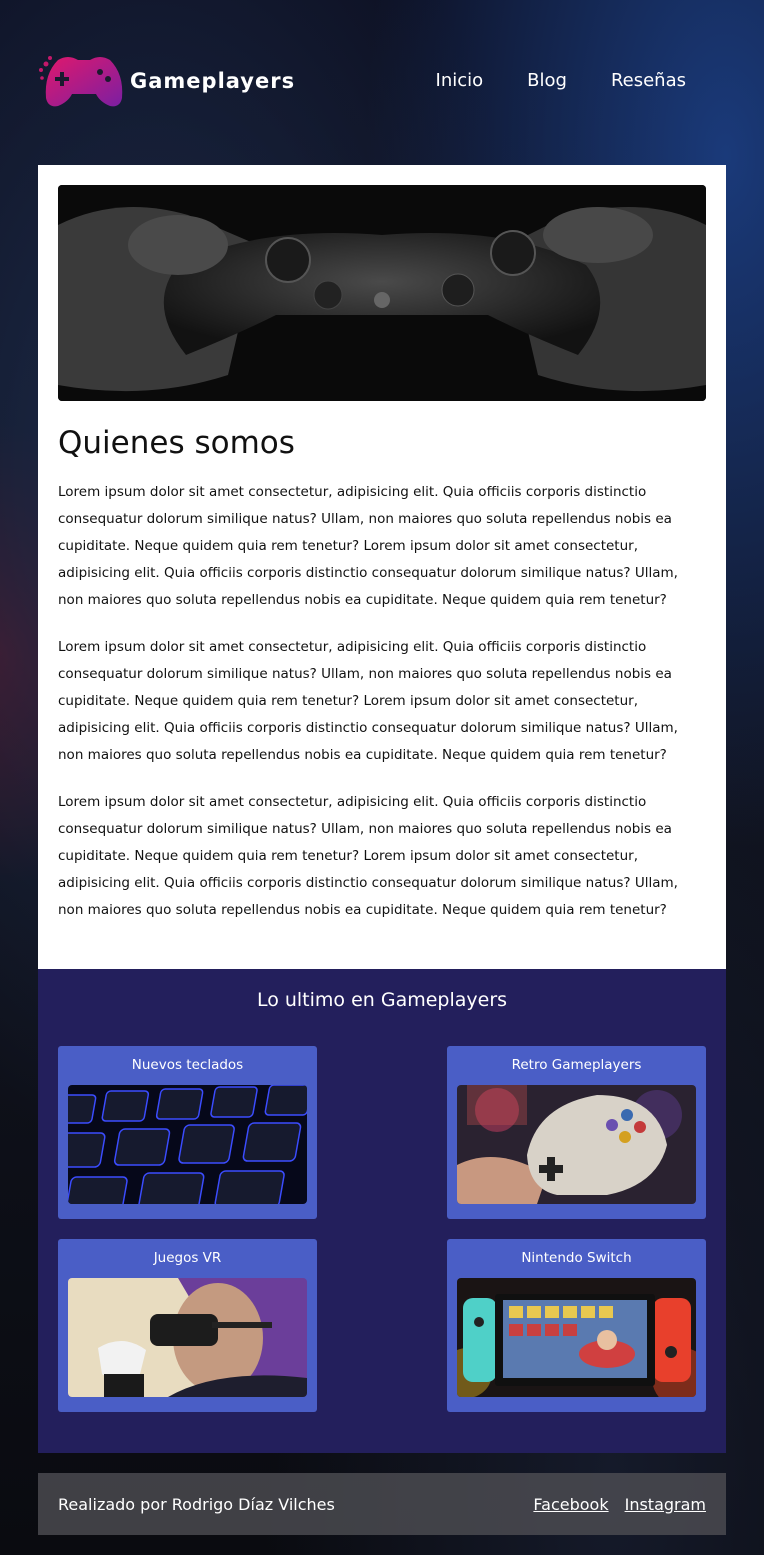 The height and width of the screenshot is (1555, 764). I want to click on card-juegos-vr: Juegos VR, so click(187, 1325).